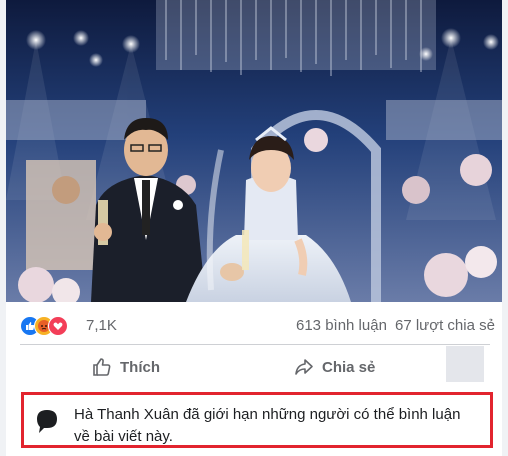 This screenshot has width=508, height=456. What do you see at coordinates (465, 364) in the screenshot?
I see `actor-selector-avatar` at bounding box center [465, 364].